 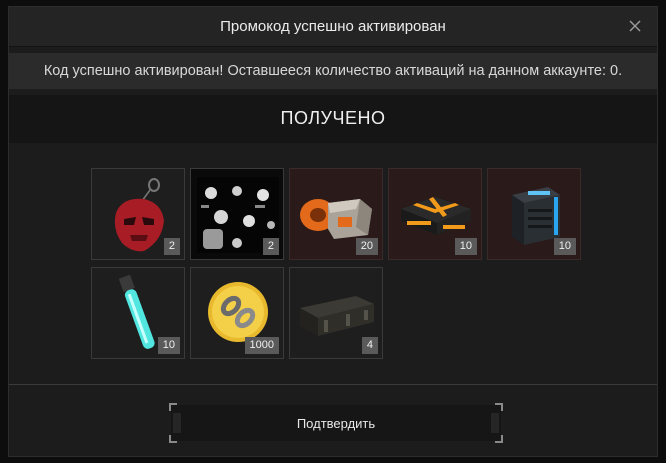 I want to click on item-count: 1000, so click(x=261, y=345).